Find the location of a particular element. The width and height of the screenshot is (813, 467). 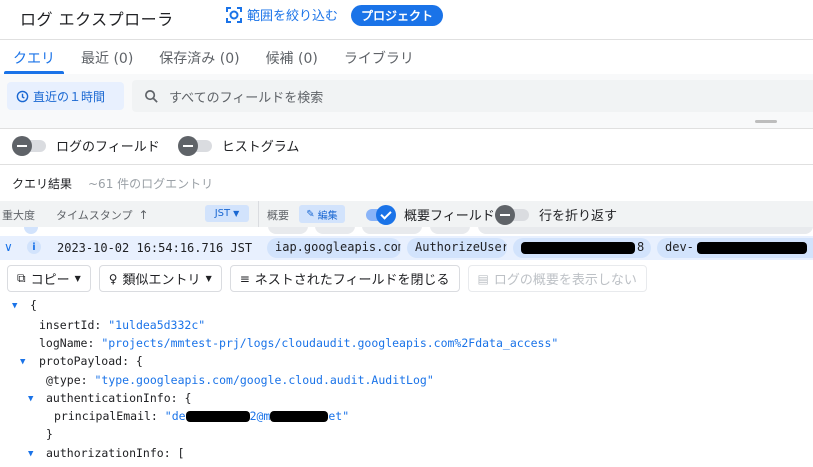

info-icon is located at coordinates (31, 230).